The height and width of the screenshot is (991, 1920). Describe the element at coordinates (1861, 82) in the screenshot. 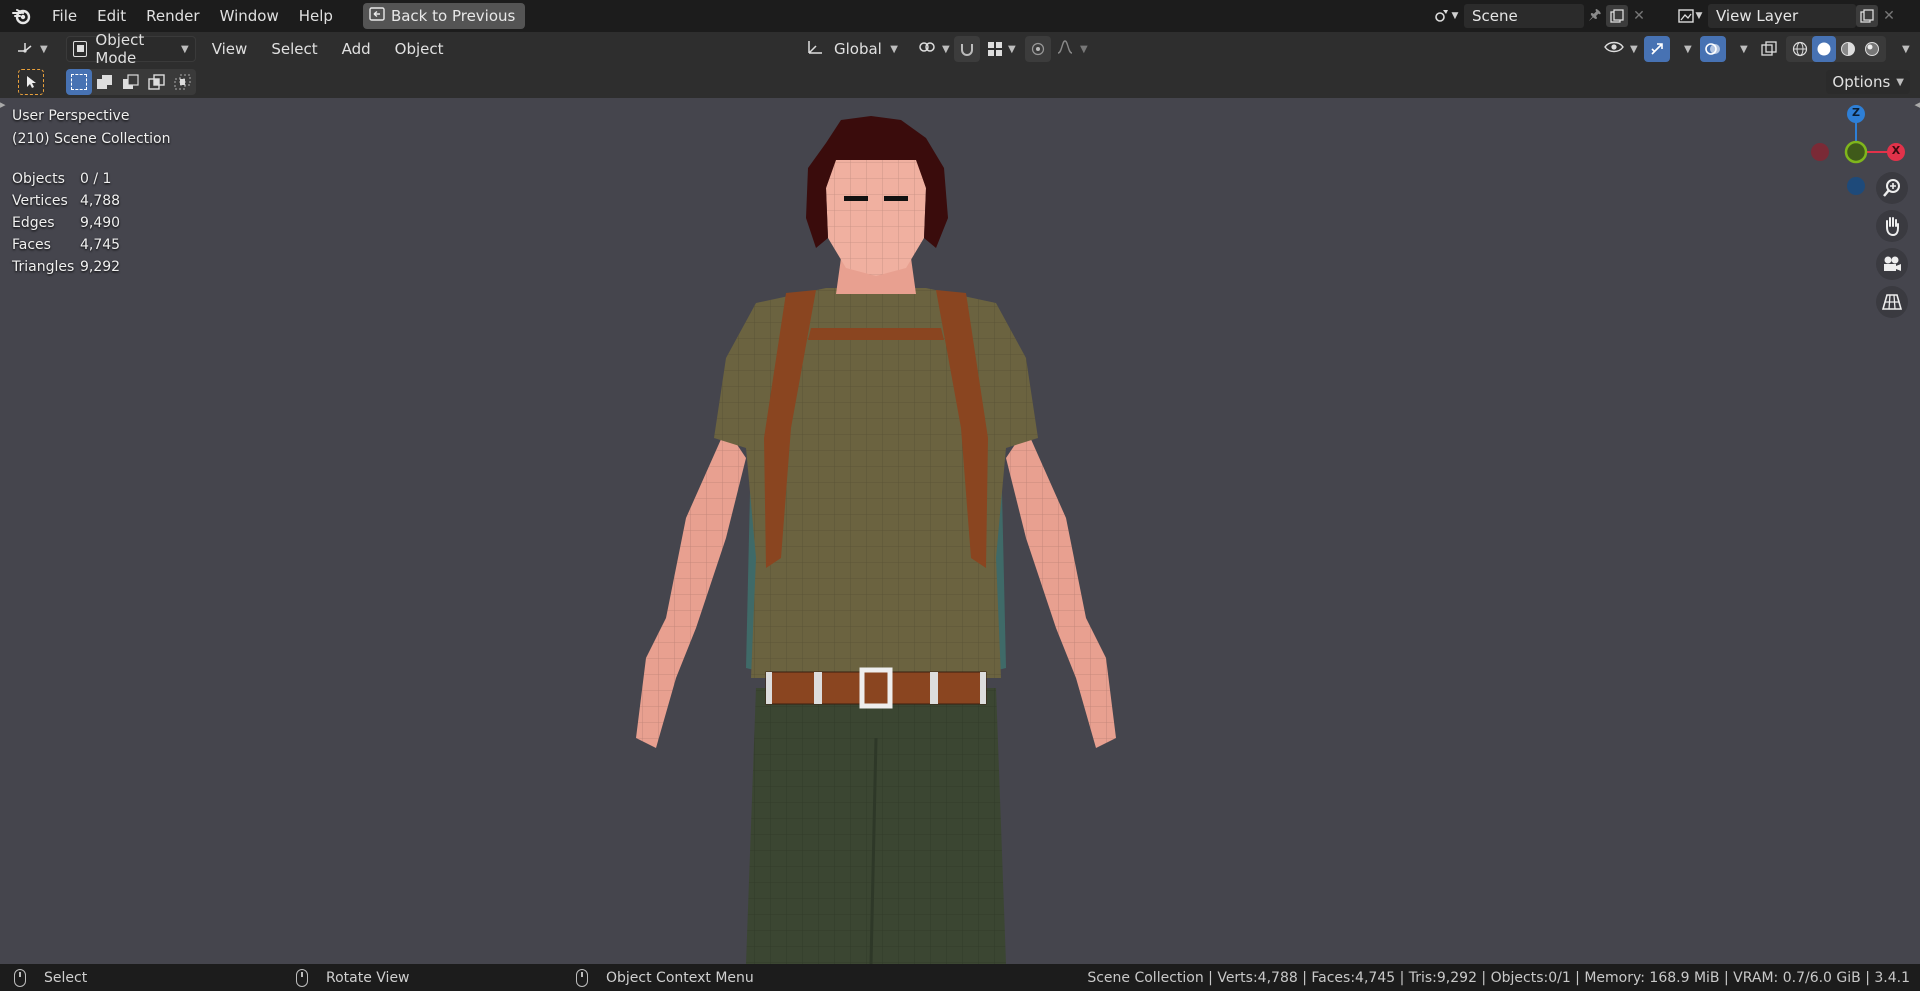

I see `options-label: Options` at that location.